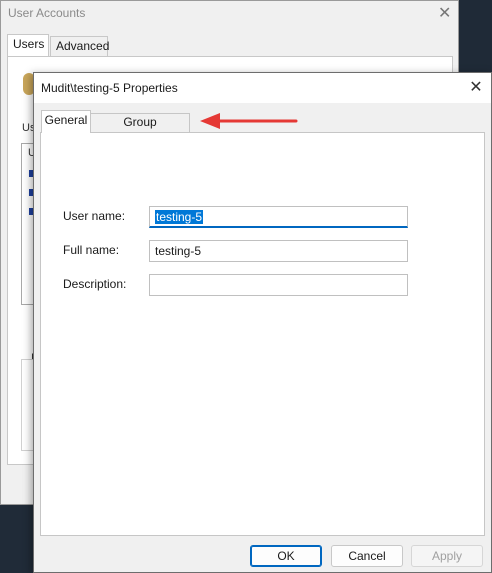 This screenshot has width=492, height=573. I want to click on tab-group-membership: Group Membership, so click(140, 129).